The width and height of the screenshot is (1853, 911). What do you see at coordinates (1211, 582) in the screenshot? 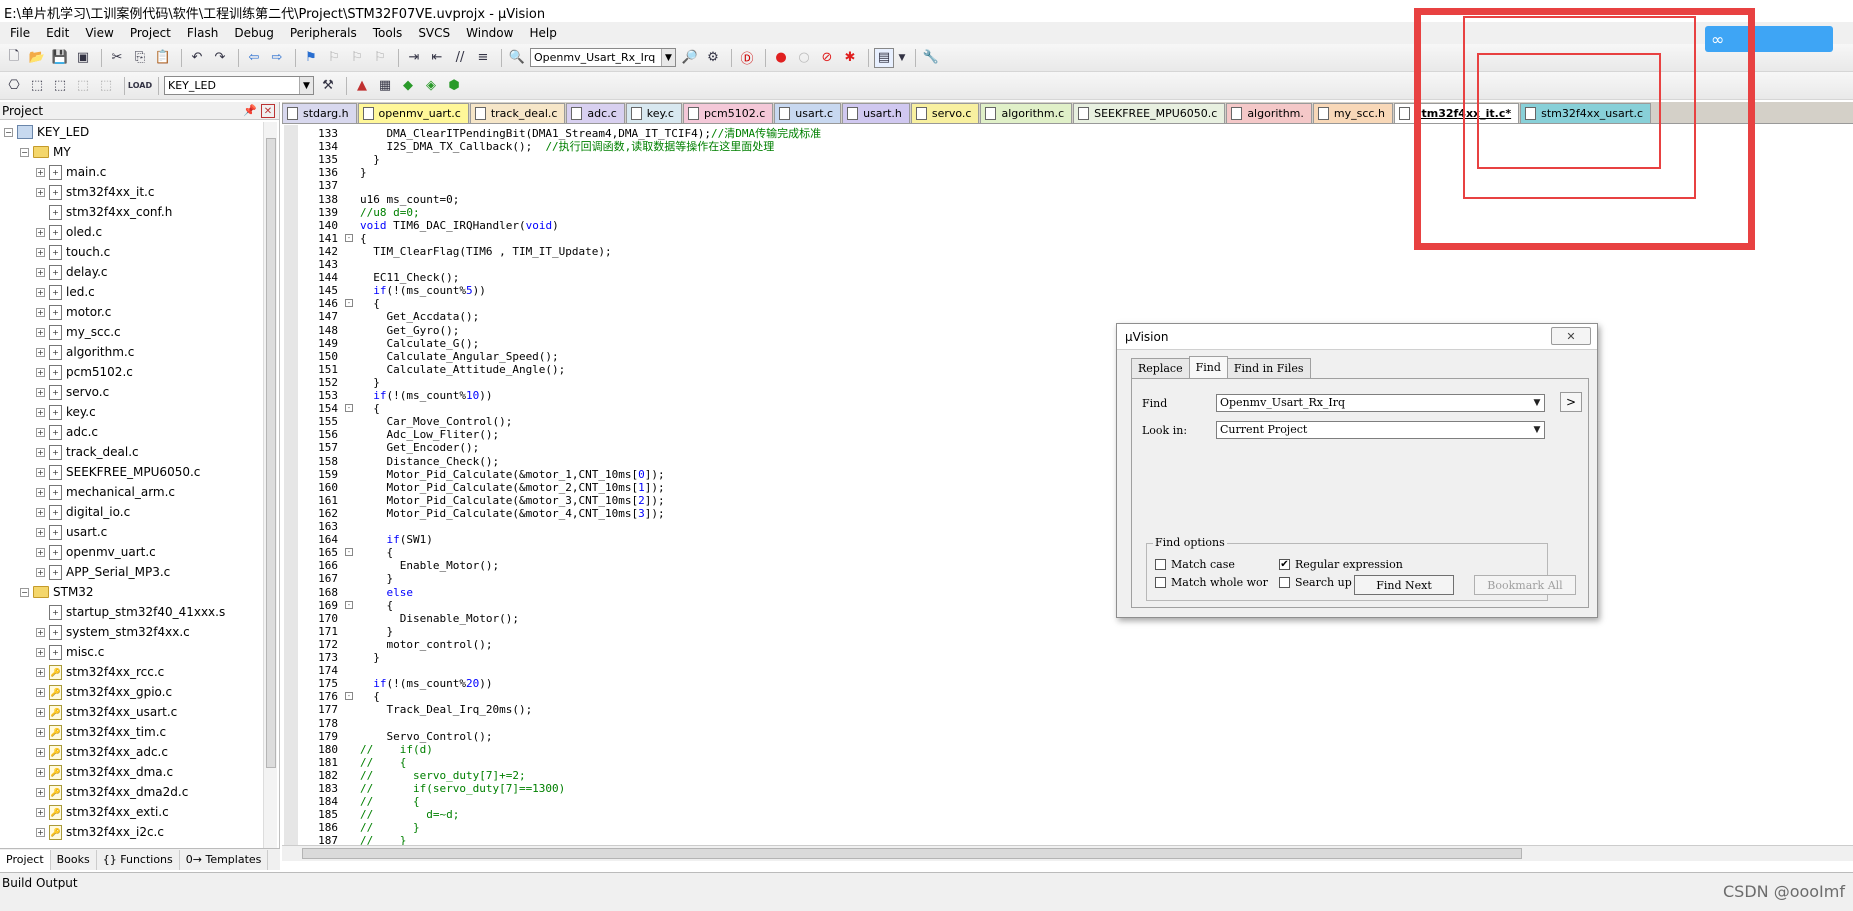
I see `match-whole-word-checkbox: Match whole wor` at bounding box center [1211, 582].